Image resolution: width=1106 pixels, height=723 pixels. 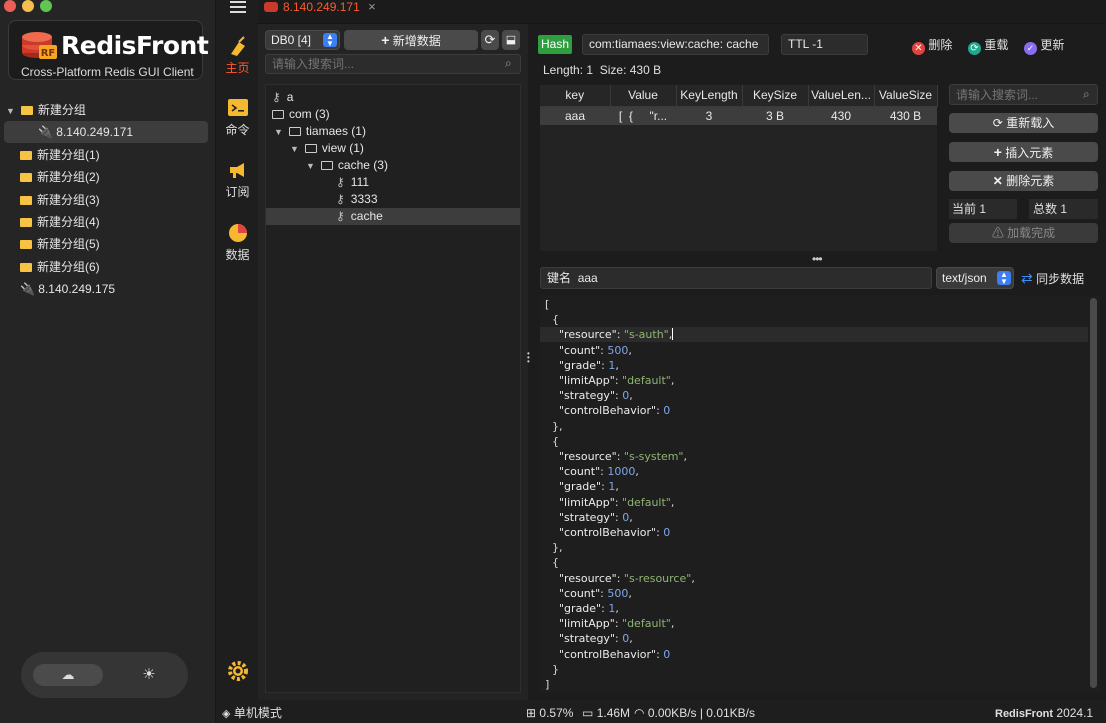 What do you see at coordinates (1093, 493) in the screenshot?
I see `editor-scrollbar` at bounding box center [1093, 493].